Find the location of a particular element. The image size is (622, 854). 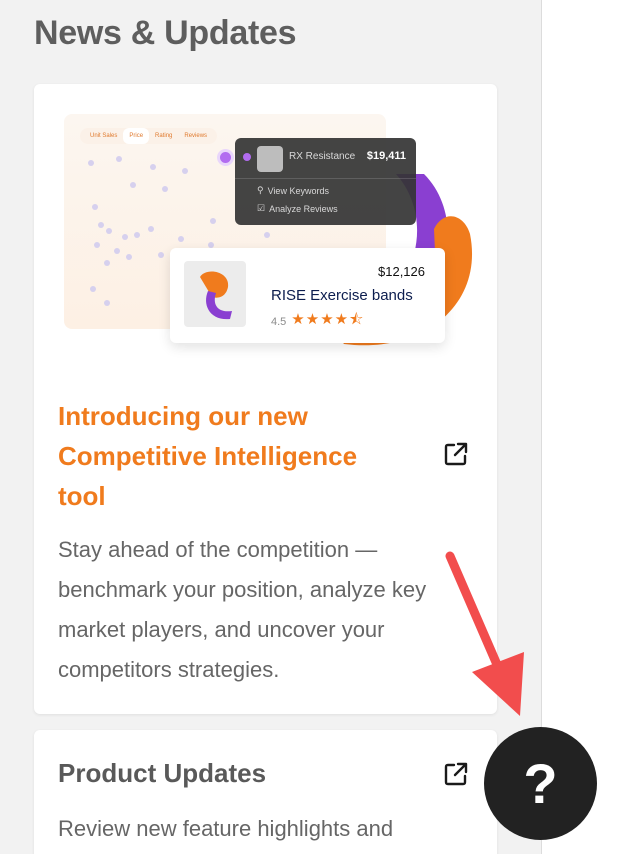

hero-tab-unit-sales: Unit Sales is located at coordinates (104, 136).